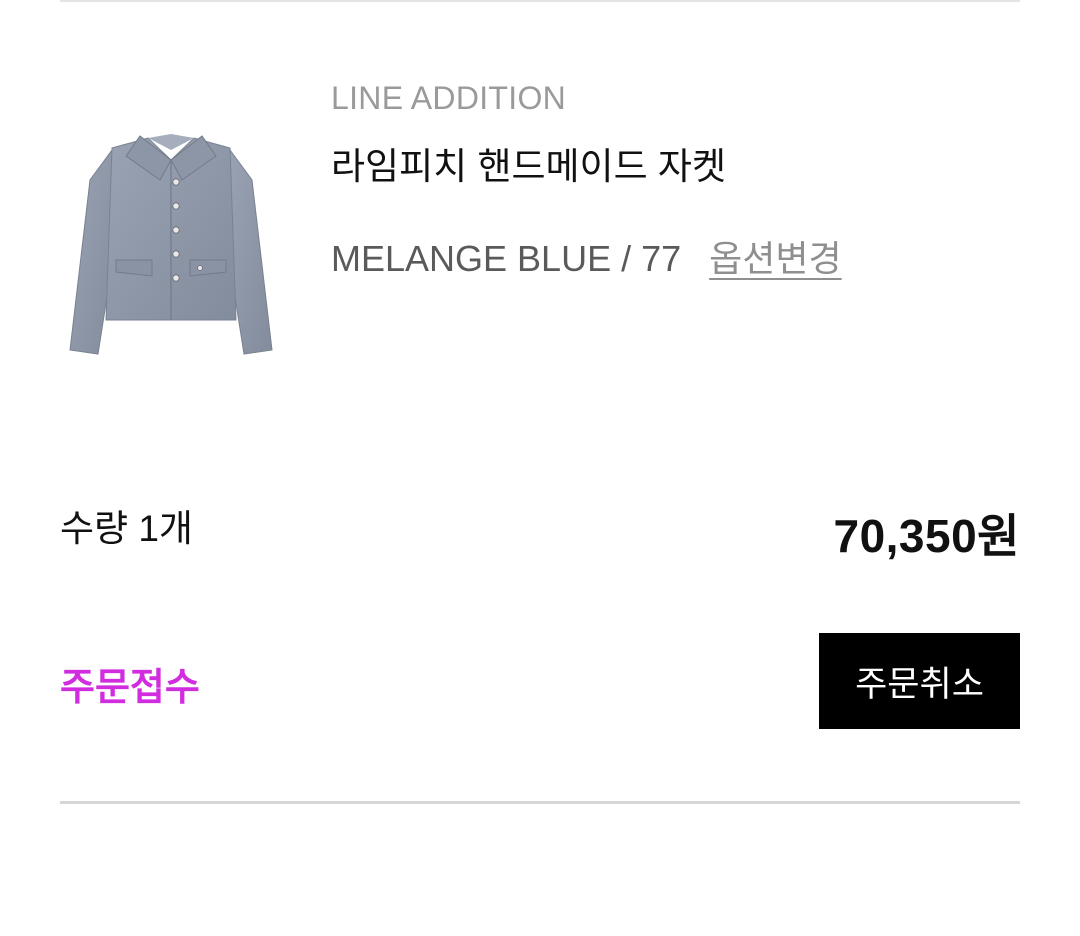 The image size is (1080, 936). Describe the element at coordinates (775, 256) in the screenshot. I see `change-option-link: 옵션변경` at that location.